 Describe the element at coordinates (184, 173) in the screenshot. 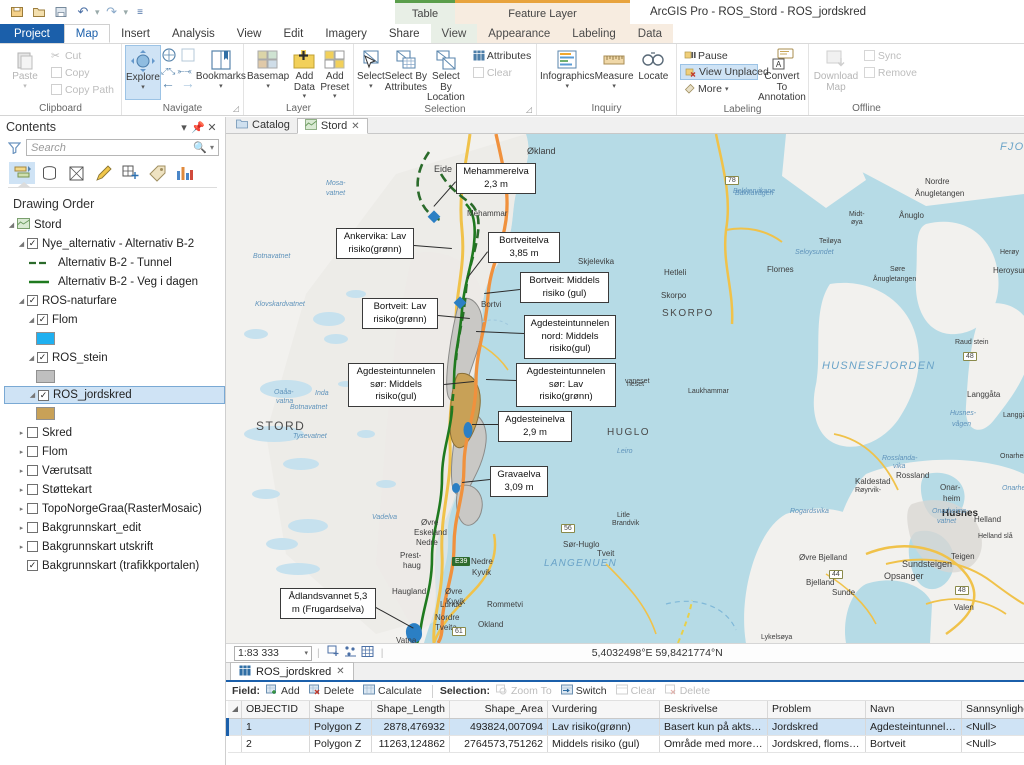

I see `list-by-charts-icon` at that location.